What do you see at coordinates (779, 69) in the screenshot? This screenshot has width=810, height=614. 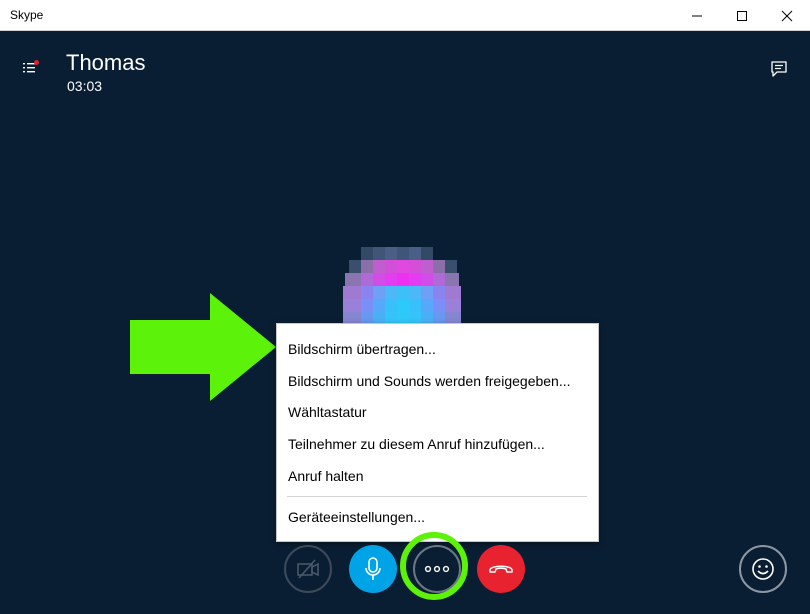 I see `chat-icon` at bounding box center [779, 69].